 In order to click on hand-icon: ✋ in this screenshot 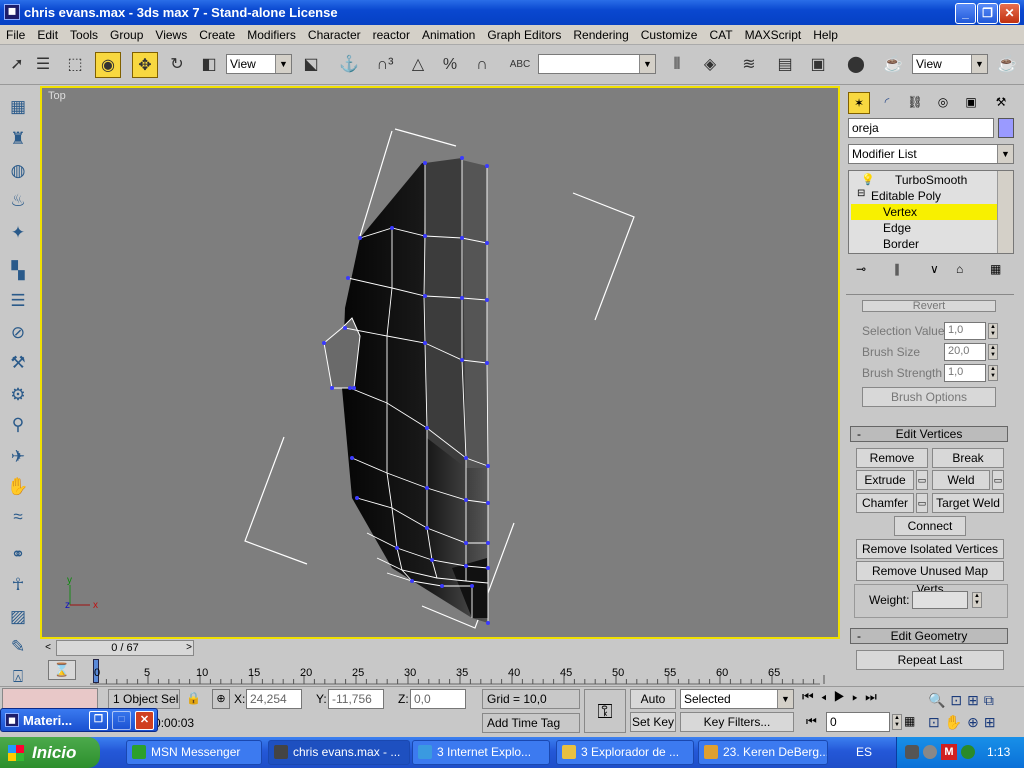, I will do `click(18, 487)`.